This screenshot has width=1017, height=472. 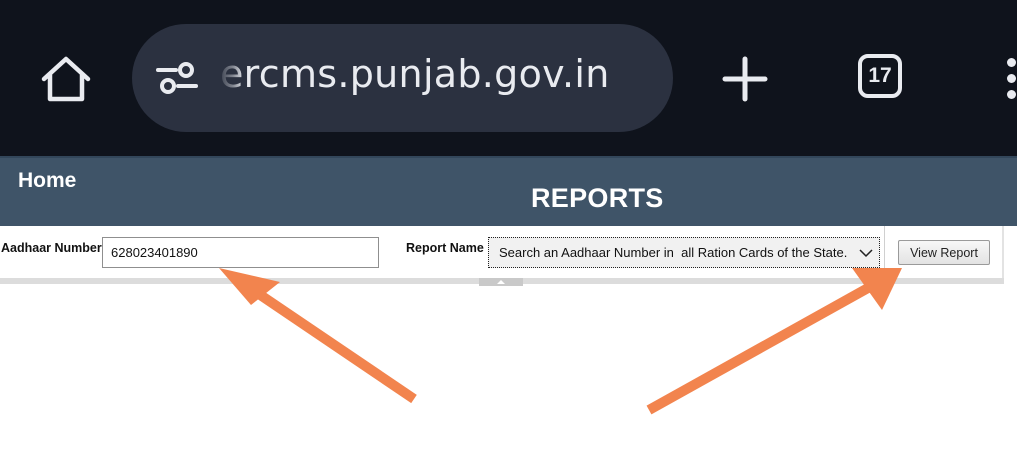 I want to click on arrow-to-view-report-button, so click(x=774, y=341).